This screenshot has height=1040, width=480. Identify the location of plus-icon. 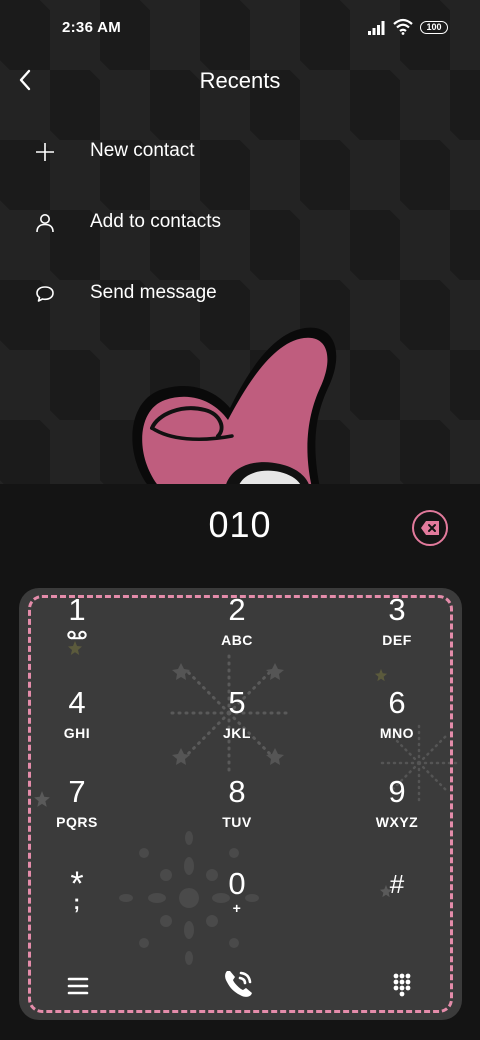
(45, 152).